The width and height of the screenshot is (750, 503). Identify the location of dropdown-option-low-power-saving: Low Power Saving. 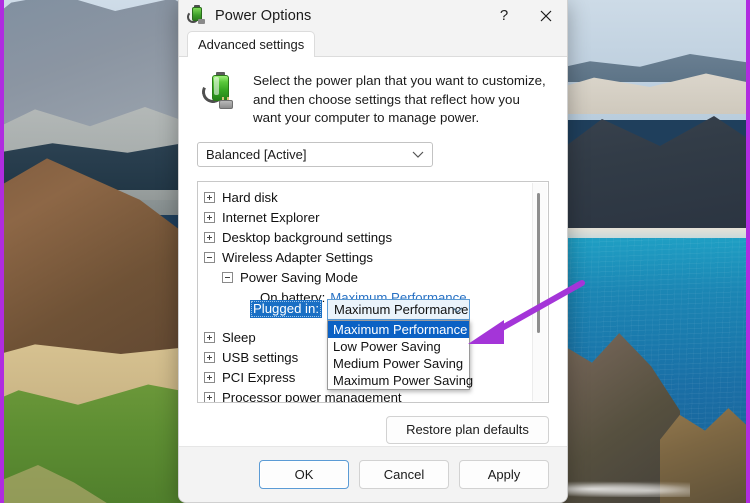
(398, 346).